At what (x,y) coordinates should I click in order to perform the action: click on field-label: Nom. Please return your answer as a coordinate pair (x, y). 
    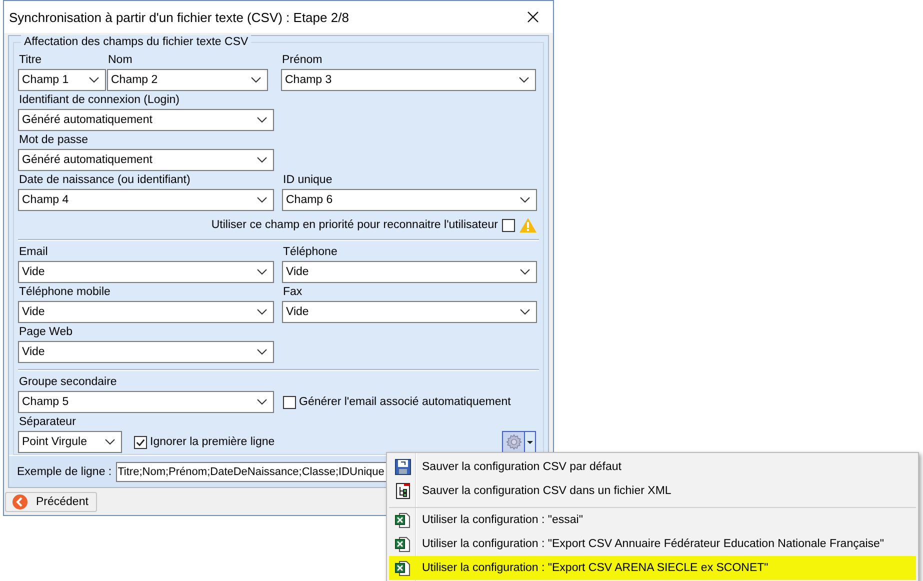
    Looking at the image, I should click on (120, 60).